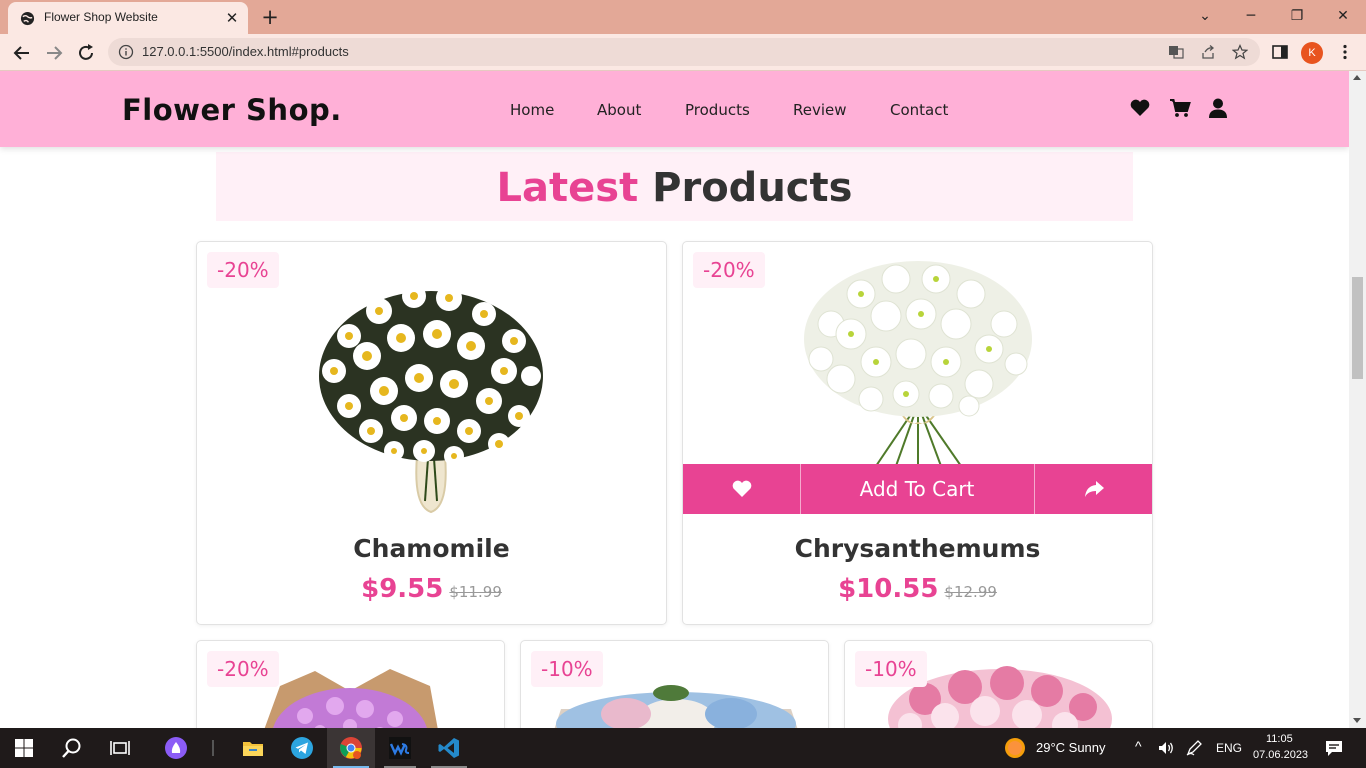  Describe the element at coordinates (917, 548) in the screenshot. I see `product-name: Chrysanthemums` at that location.